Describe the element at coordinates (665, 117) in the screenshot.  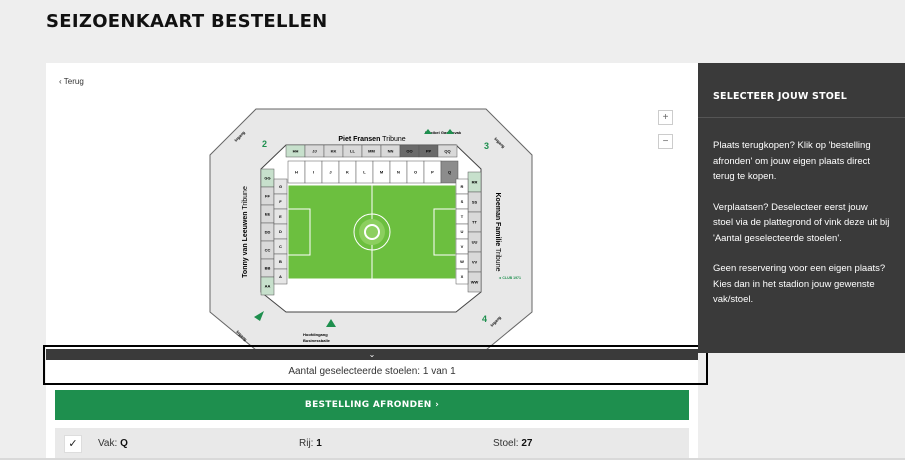
I see `zoom-in-button: +` at that location.